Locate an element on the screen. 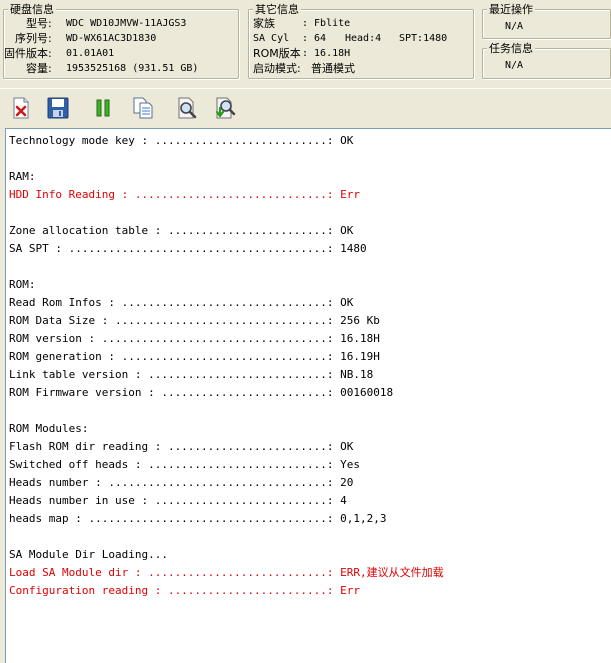 The width and height of the screenshot is (611, 663). disk-info-title: 硬盘信息 is located at coordinates (32, 9).